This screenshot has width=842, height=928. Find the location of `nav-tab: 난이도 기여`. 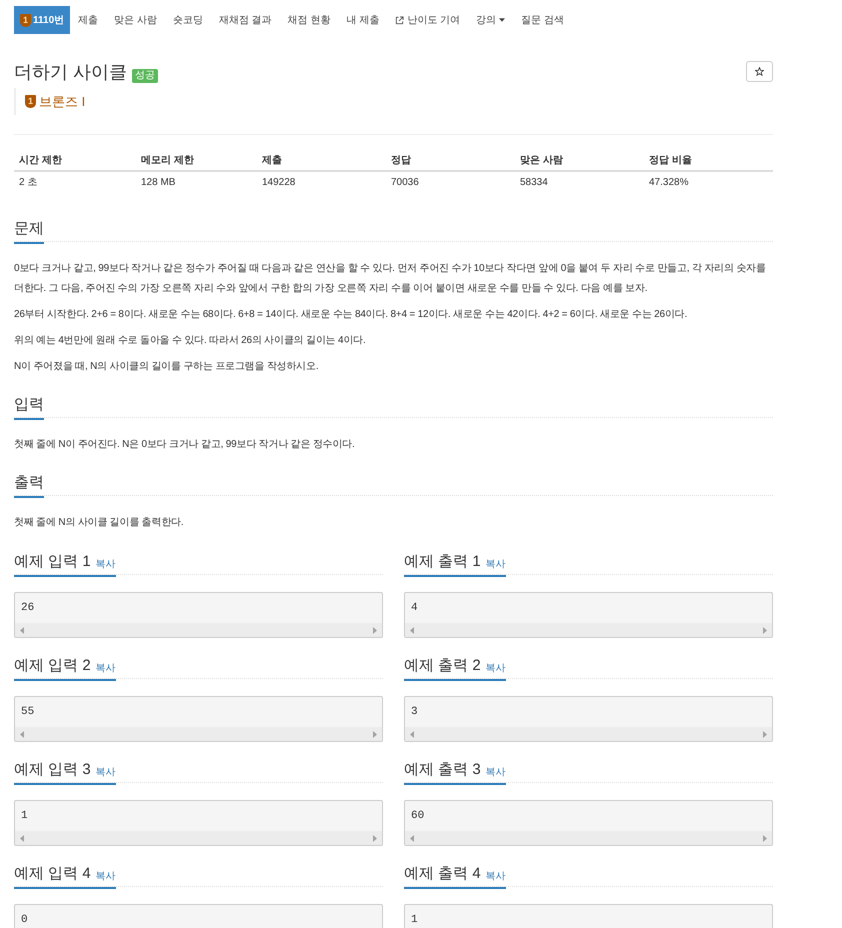

nav-tab: 난이도 기여 is located at coordinates (427, 20).